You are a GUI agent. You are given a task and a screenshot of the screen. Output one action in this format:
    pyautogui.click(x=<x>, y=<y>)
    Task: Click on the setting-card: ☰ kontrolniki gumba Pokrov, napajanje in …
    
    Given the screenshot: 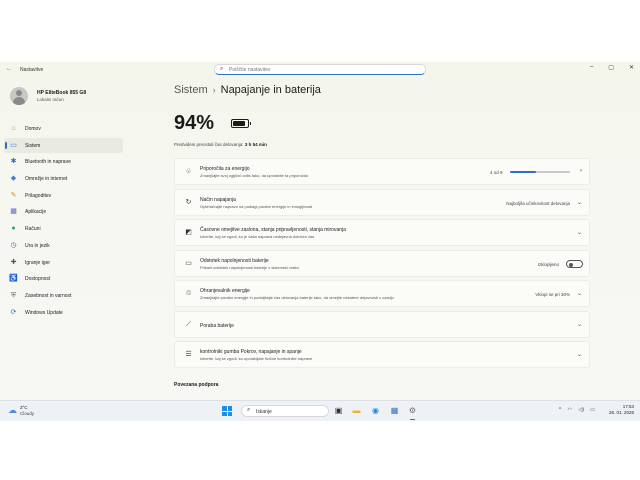 What is the action you would take?
    pyautogui.click(x=382, y=354)
    